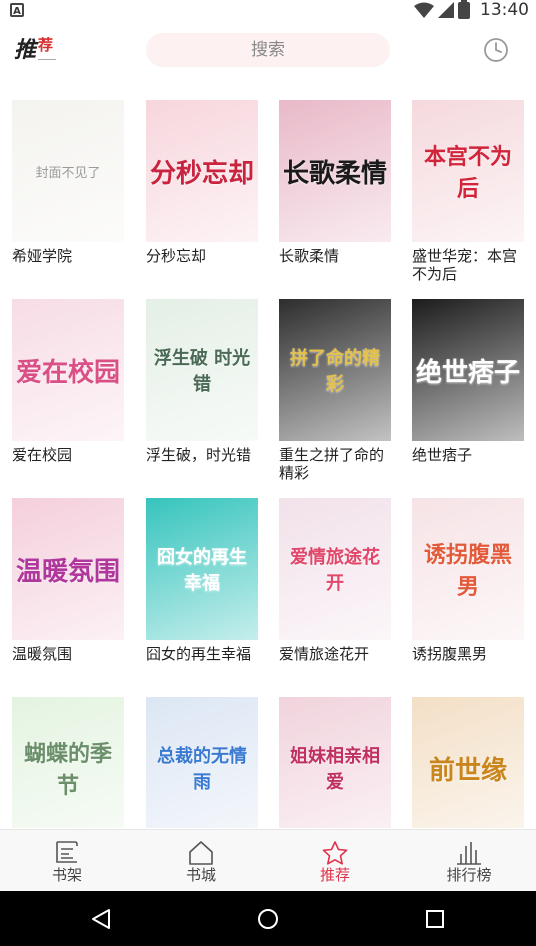 This screenshot has height=946, width=536. Describe the element at coordinates (66, 875) in the screenshot. I see `nav-label-bookshelf: 书架` at that location.